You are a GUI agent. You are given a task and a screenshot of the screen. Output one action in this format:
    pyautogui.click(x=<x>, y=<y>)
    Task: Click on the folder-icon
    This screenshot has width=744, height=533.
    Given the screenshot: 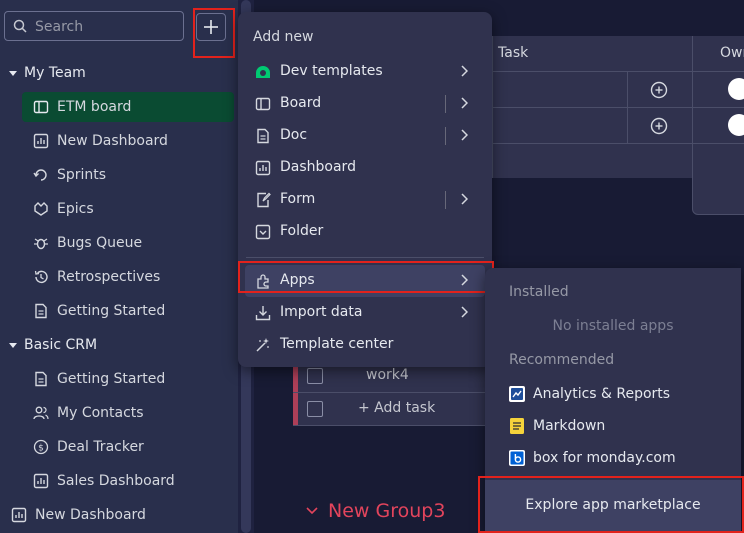 What is the action you would take?
    pyautogui.click(x=263, y=232)
    